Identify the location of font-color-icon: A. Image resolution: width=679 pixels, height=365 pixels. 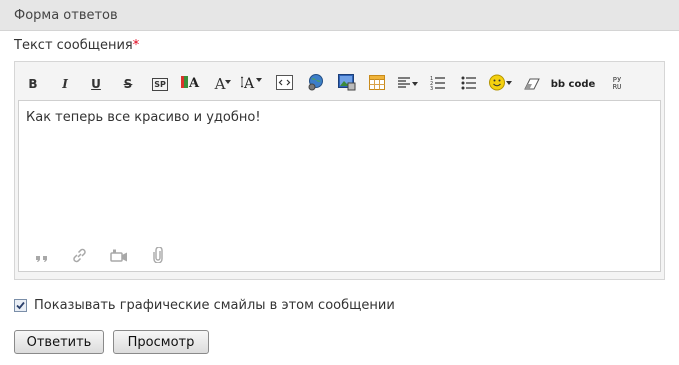
(191, 84).